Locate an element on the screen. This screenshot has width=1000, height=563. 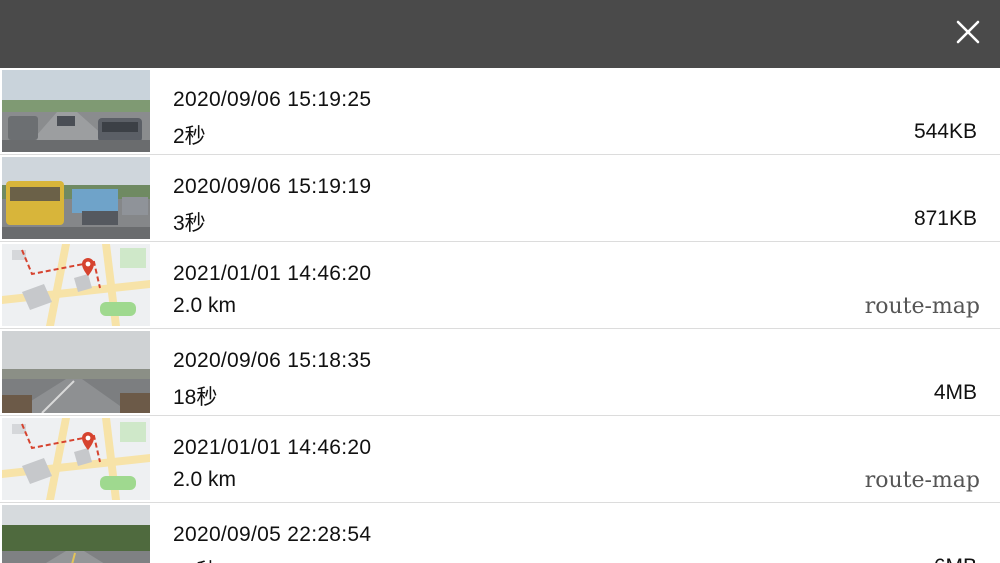
item-duration: 27秒 is located at coordinates (195, 559).